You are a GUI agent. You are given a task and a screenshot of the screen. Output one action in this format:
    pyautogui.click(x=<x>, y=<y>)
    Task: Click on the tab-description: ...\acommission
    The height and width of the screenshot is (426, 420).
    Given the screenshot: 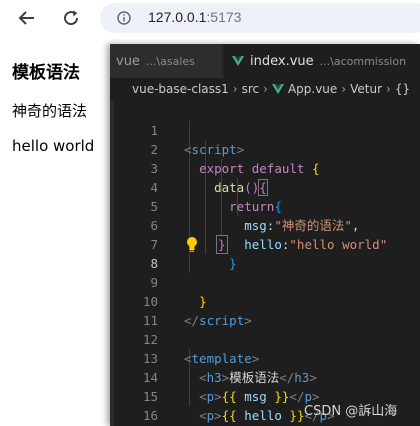 What is the action you would take?
    pyautogui.click(x=363, y=61)
    